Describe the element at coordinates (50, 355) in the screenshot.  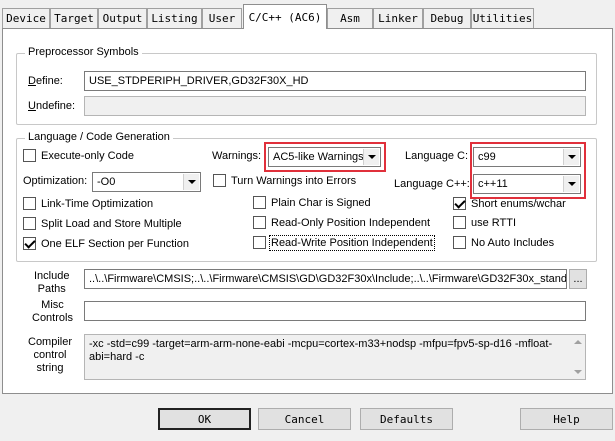
I see `compiler-label: Compiler control string` at that location.